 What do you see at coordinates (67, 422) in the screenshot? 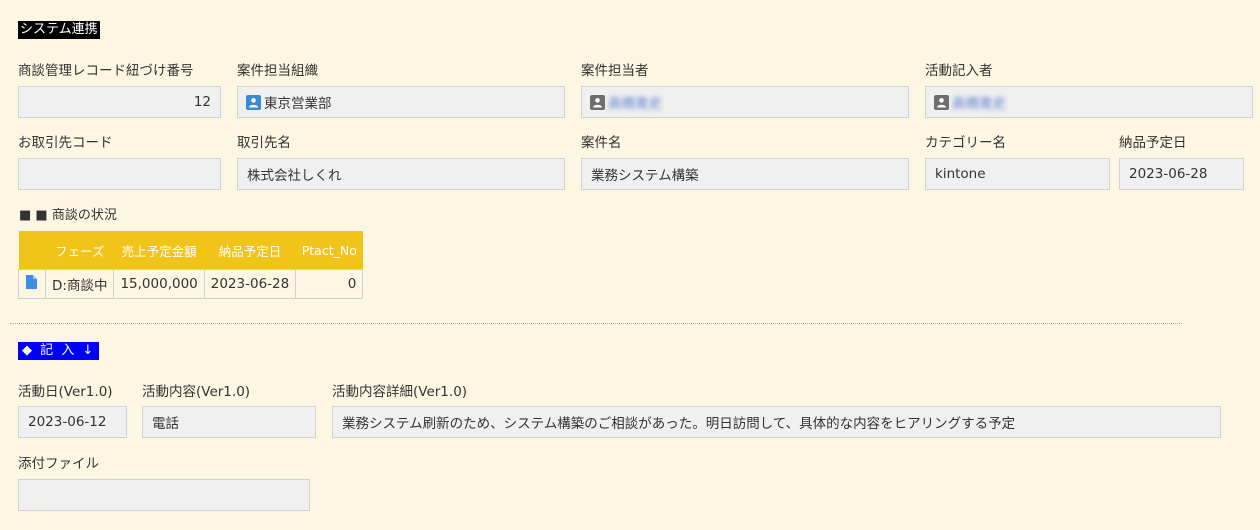
I see `activity-date-value: 2023-06-12` at bounding box center [67, 422].